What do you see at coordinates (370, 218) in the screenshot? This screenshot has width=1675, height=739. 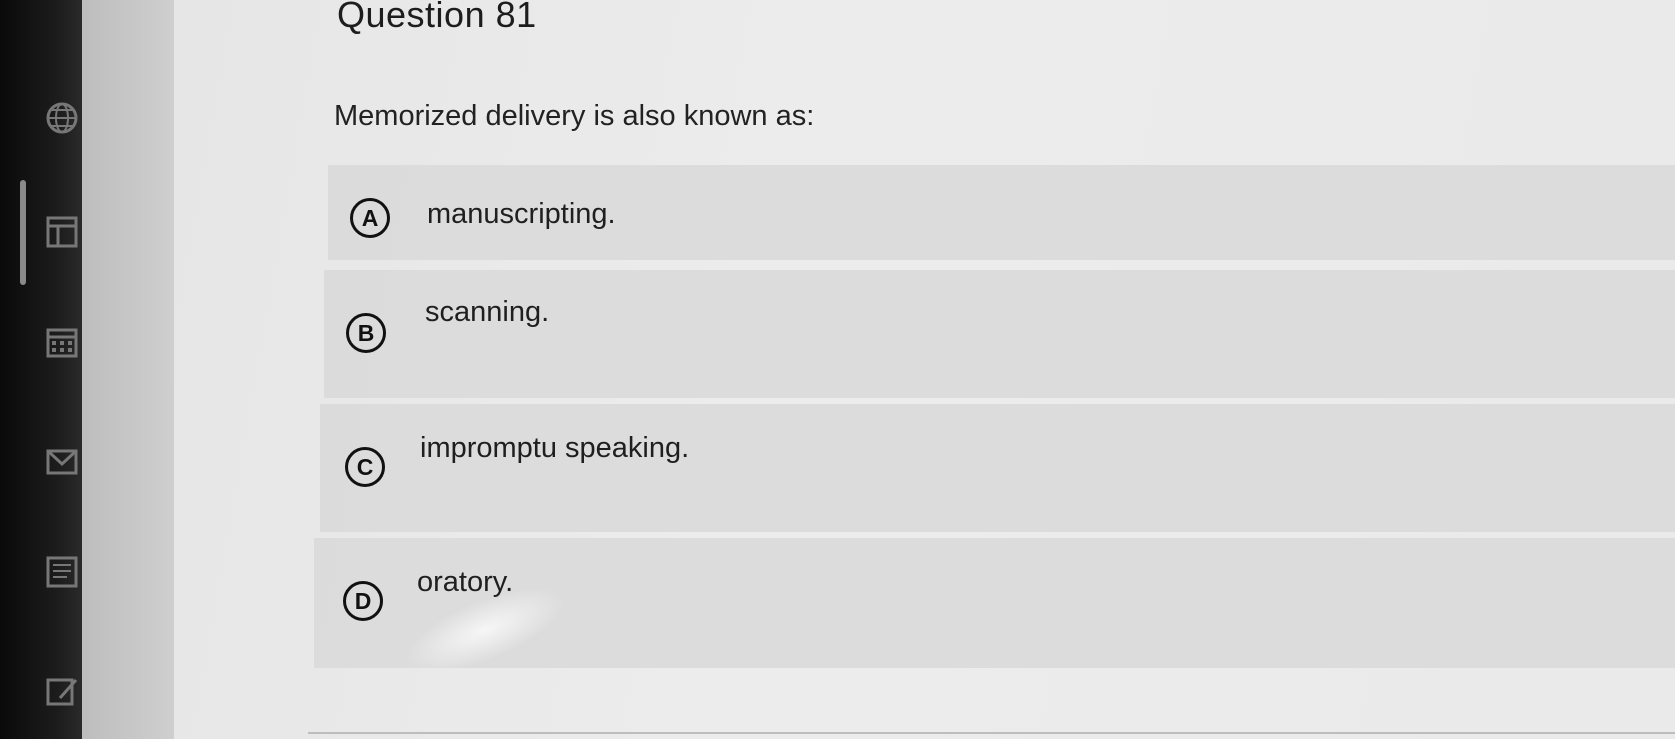 I see `option-letter-badge: A` at bounding box center [370, 218].